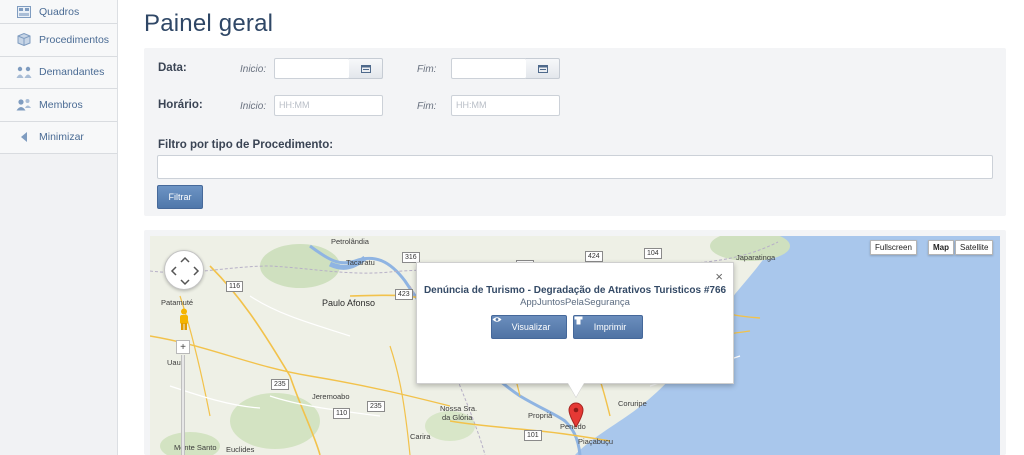 The image size is (1024, 455). I want to click on sidebar-item-membros: Membros, so click(58, 105).